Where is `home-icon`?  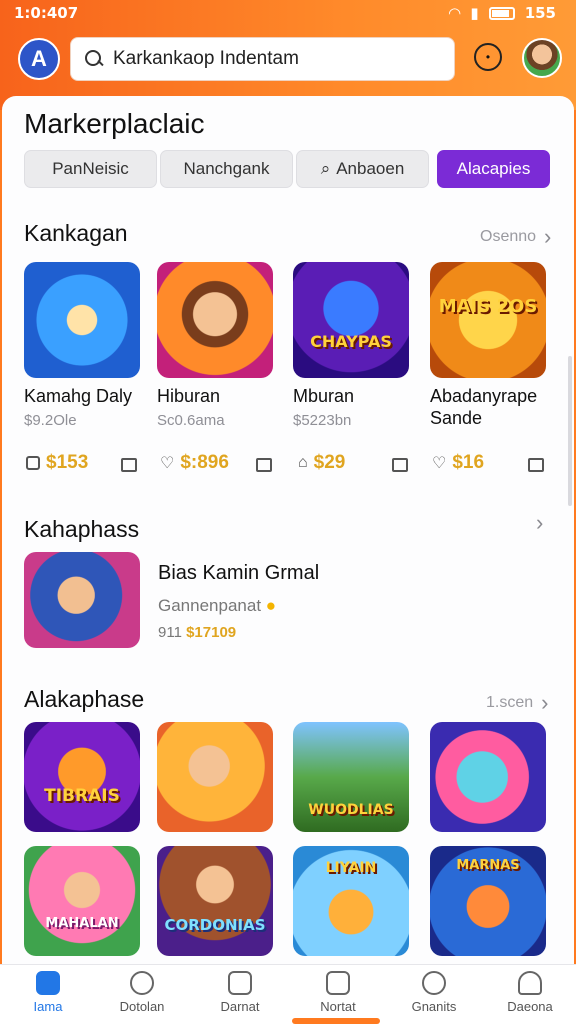 home-icon is located at coordinates (48, 983).